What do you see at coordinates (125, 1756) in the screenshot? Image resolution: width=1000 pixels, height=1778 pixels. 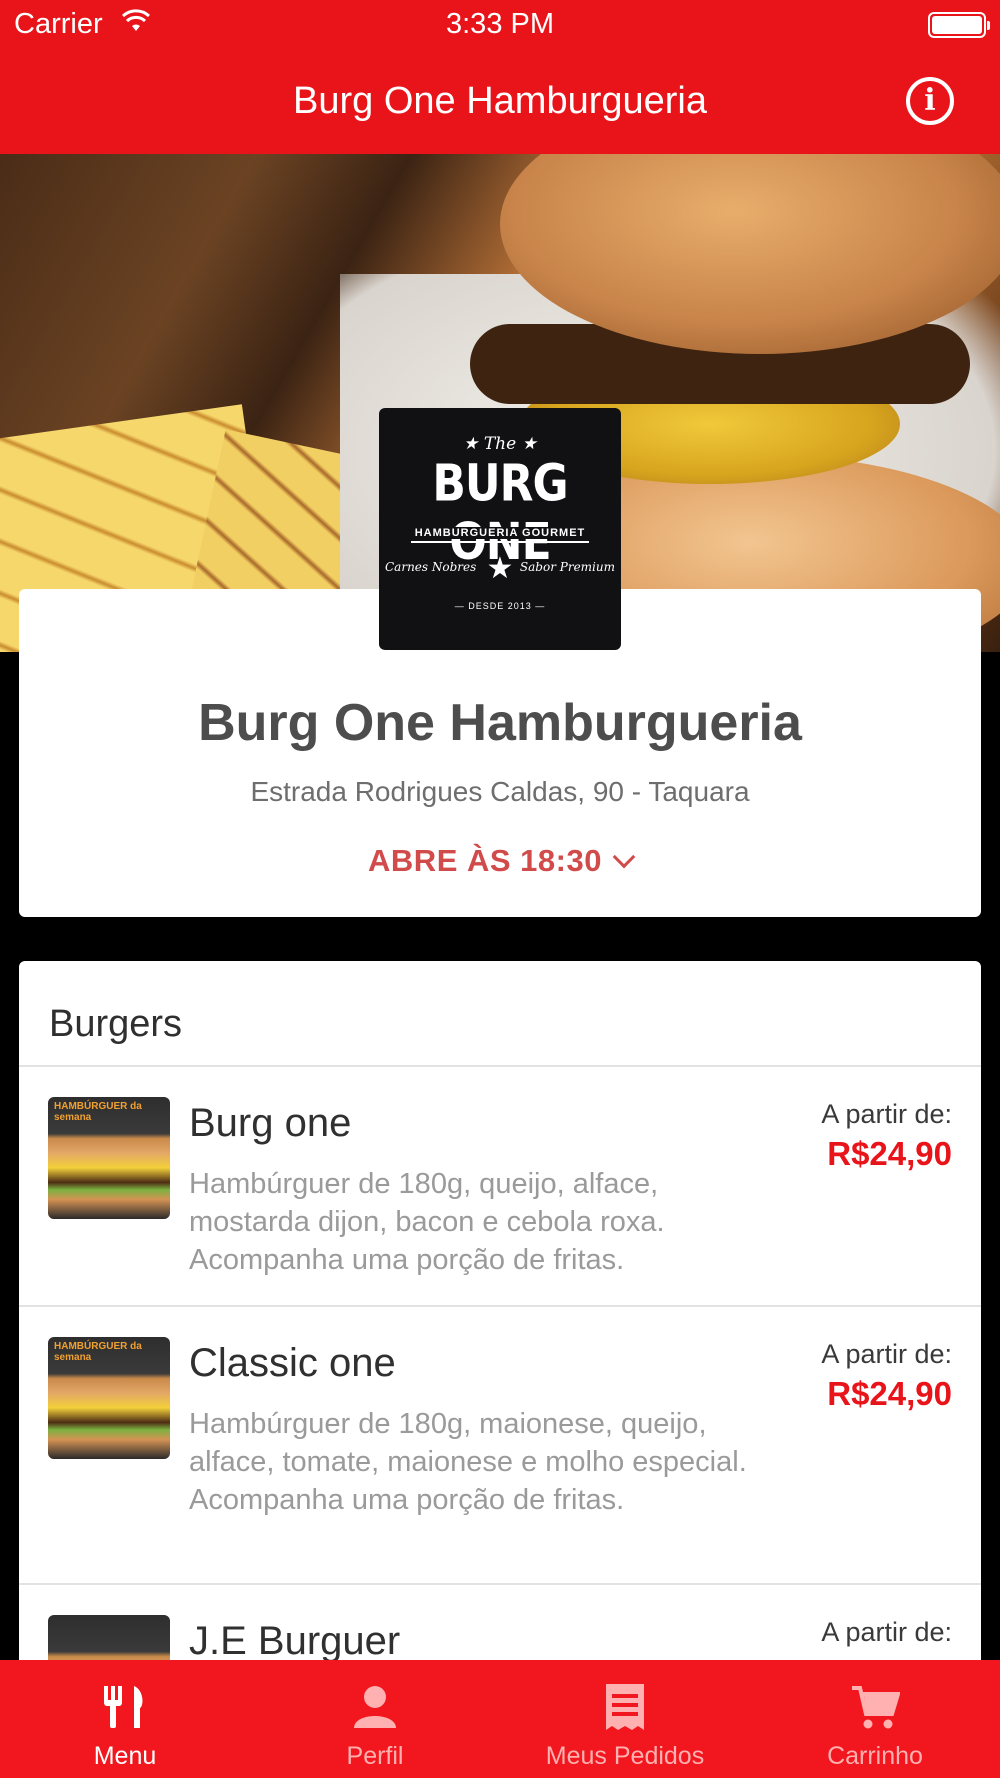 I see `tab-label: Menu` at bounding box center [125, 1756].